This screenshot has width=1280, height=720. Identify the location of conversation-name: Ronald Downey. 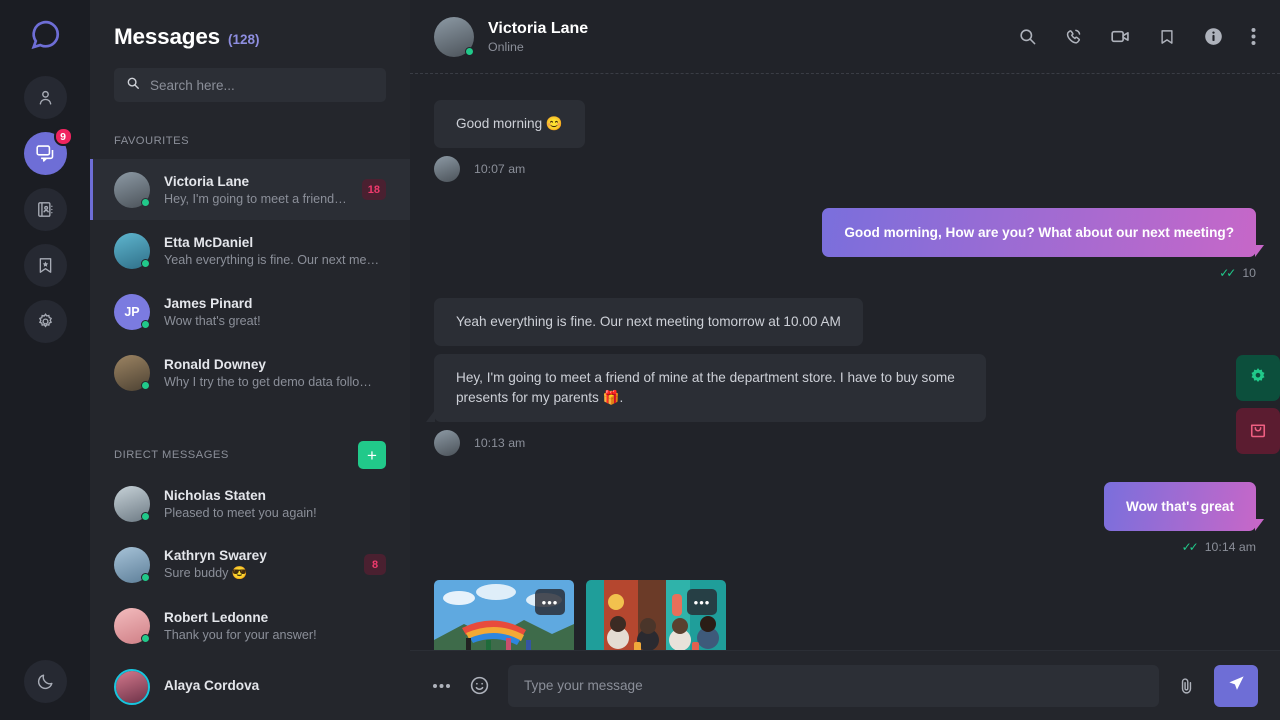
(215, 364).